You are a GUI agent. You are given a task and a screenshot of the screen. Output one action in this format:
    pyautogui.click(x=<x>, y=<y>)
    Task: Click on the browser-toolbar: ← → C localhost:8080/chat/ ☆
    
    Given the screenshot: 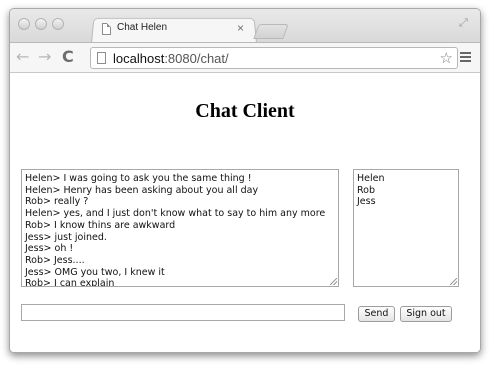 What is the action you would take?
    pyautogui.click(x=245, y=57)
    